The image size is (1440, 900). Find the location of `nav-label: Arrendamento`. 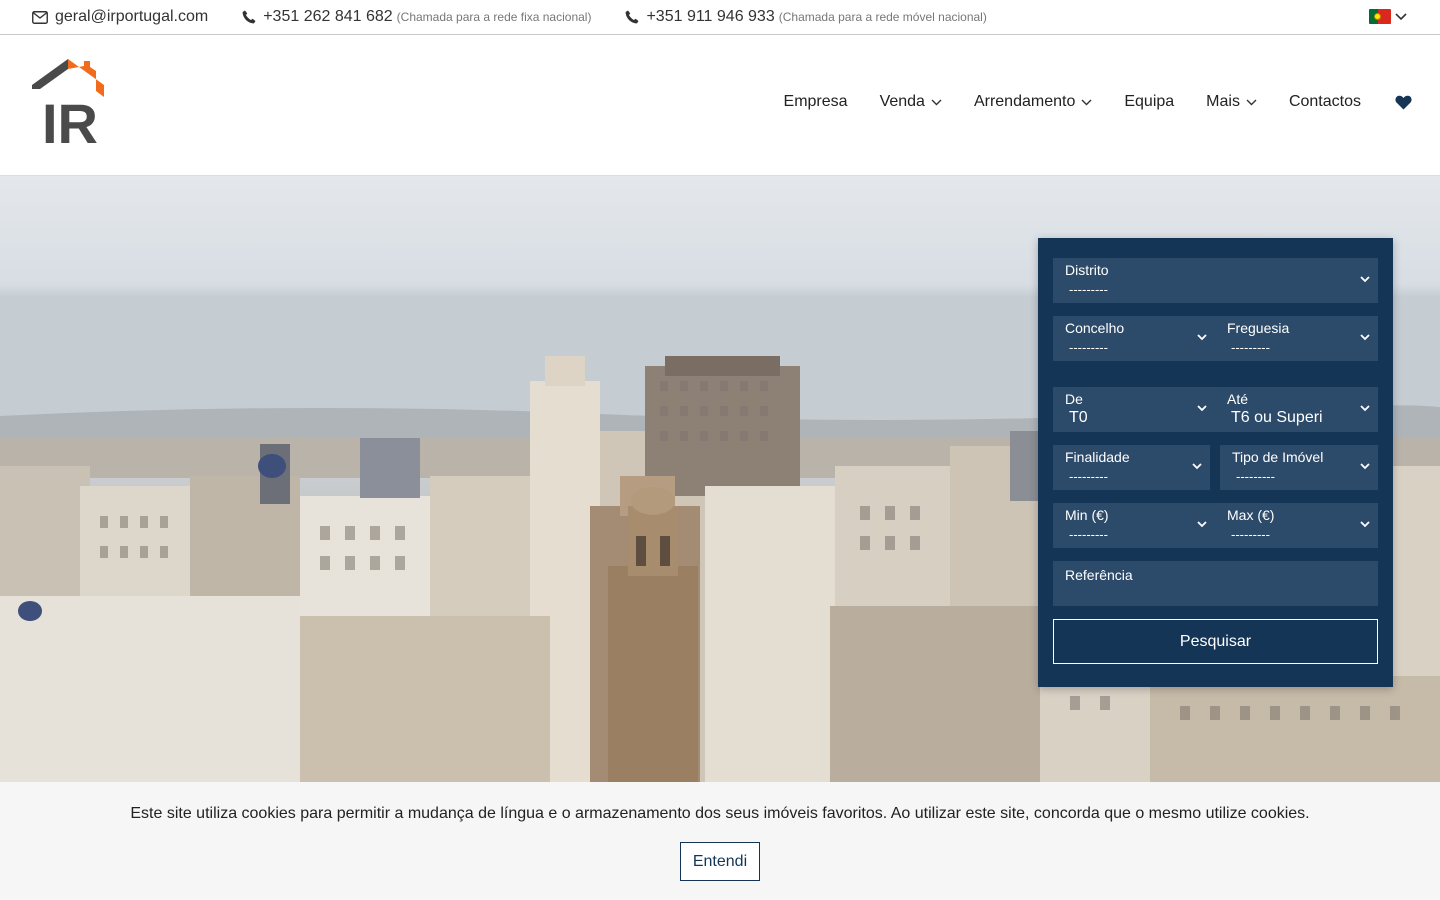

nav-label: Arrendamento is located at coordinates (1024, 101).